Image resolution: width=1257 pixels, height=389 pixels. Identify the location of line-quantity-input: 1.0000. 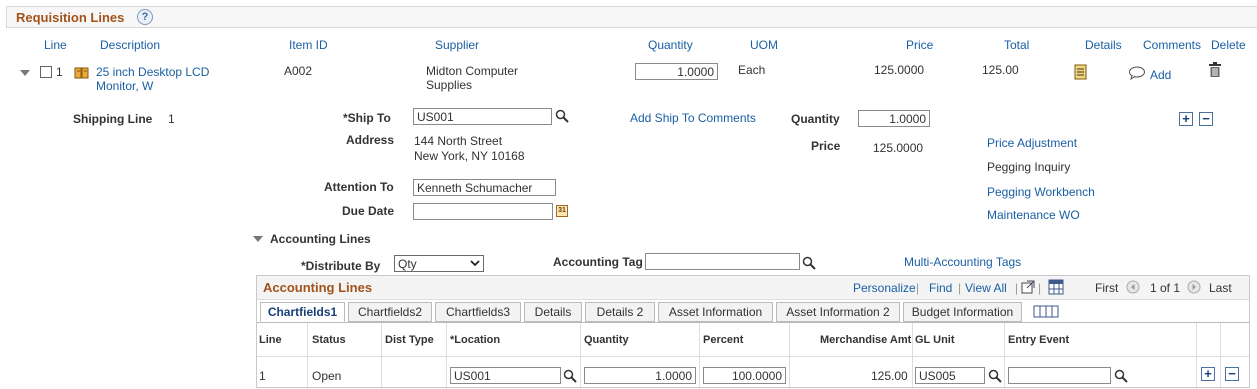
(676, 71).